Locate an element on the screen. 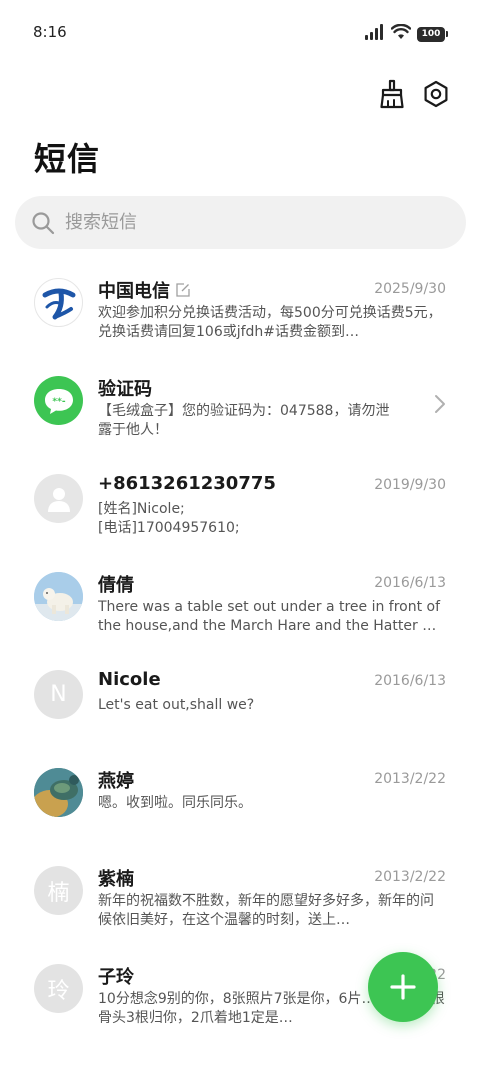  conversation-date: 2025/9/30 is located at coordinates (410, 289).